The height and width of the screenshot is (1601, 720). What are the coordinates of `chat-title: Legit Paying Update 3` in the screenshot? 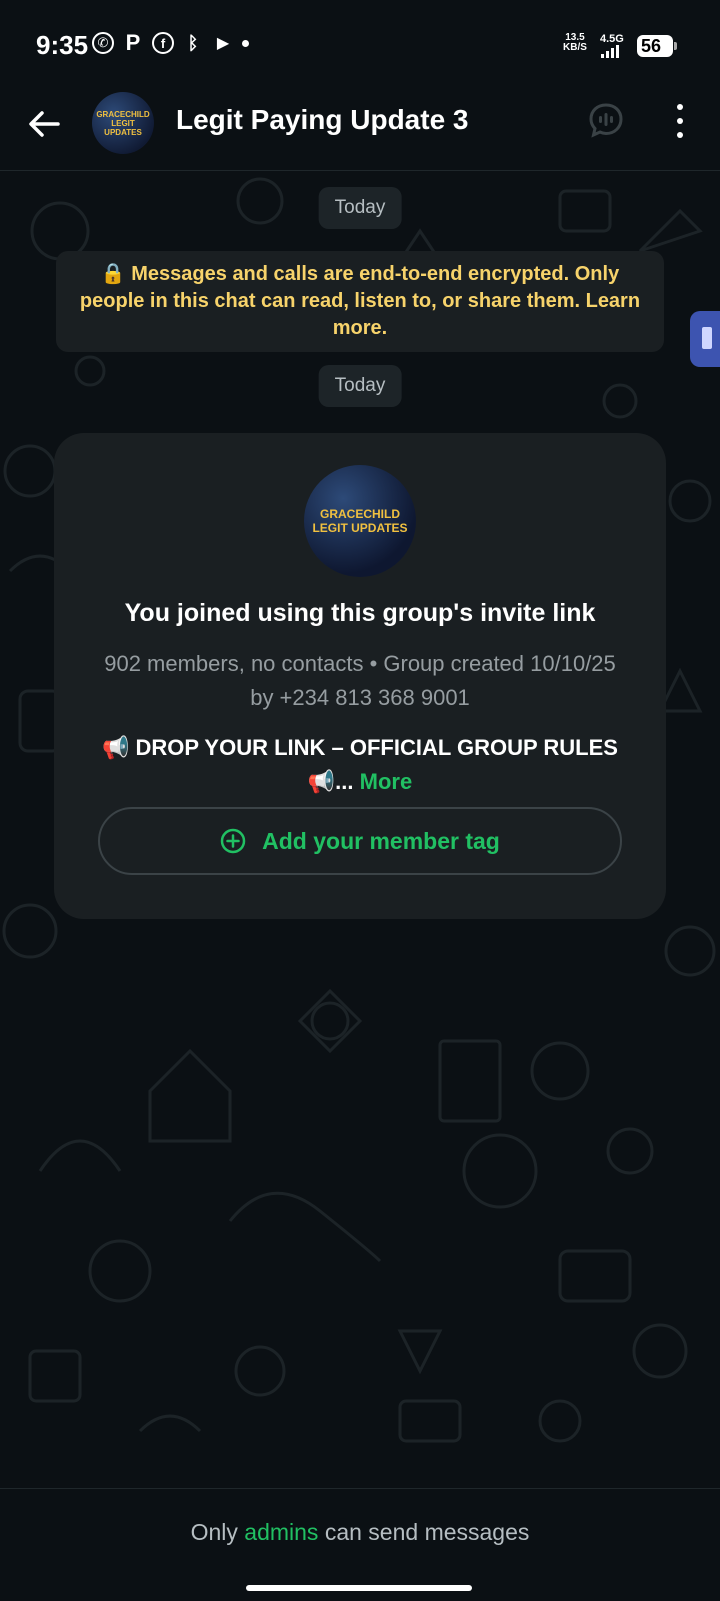 It's located at (322, 120).